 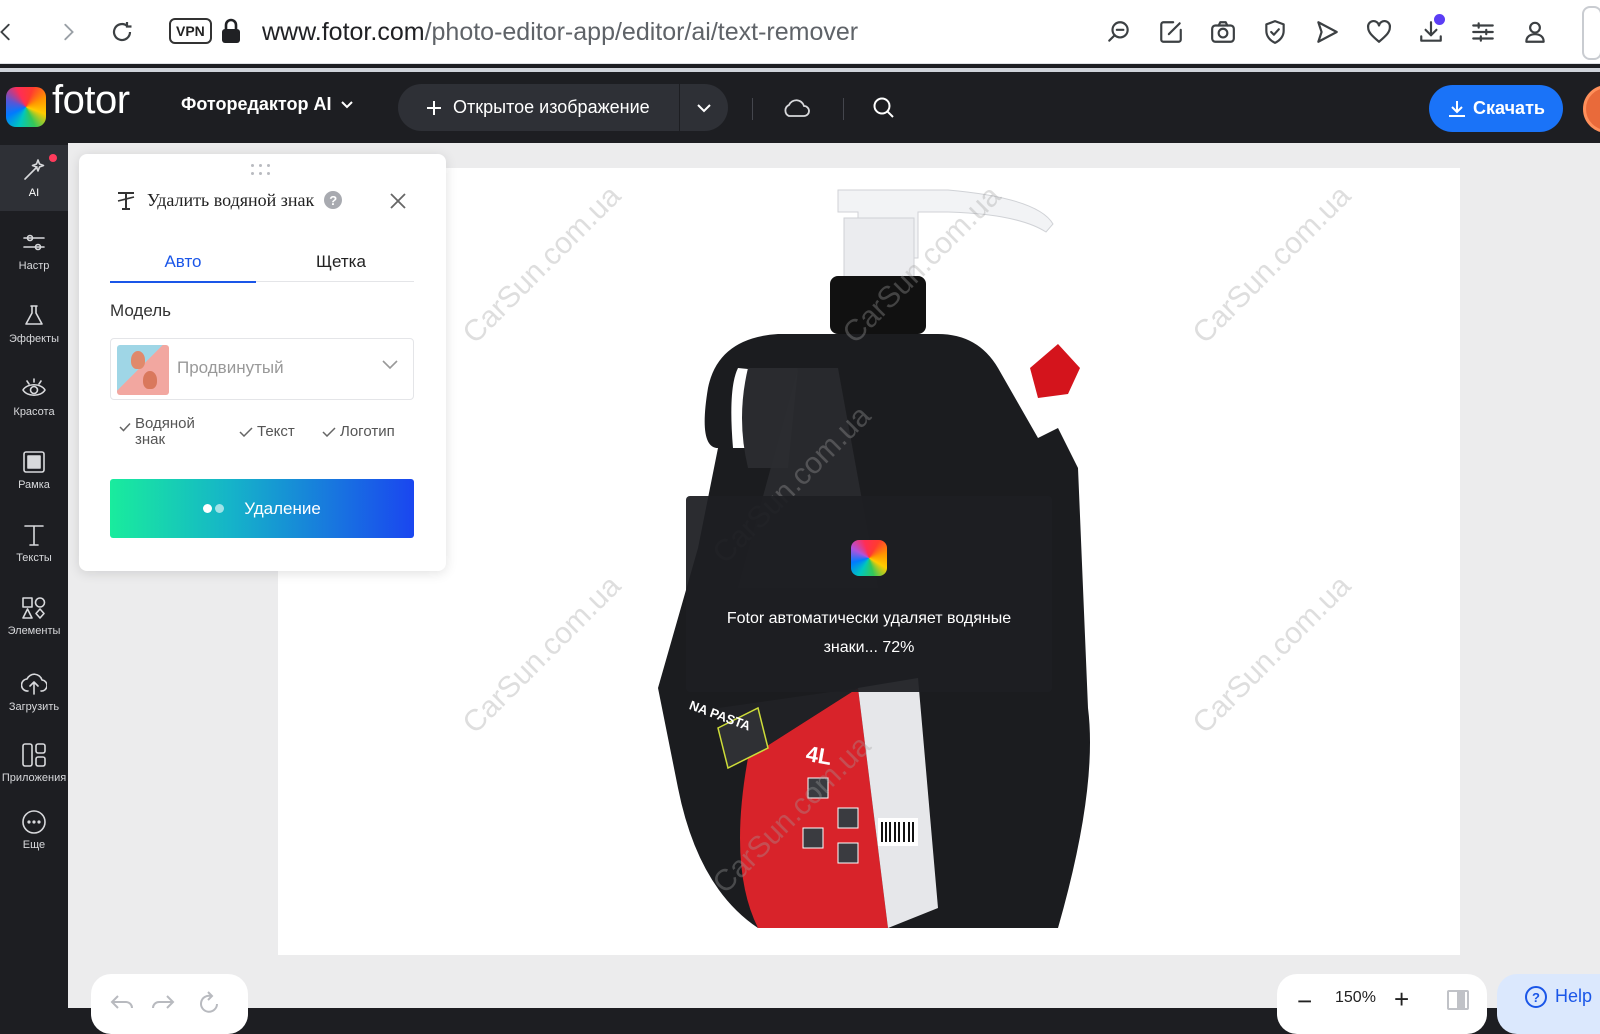 I want to click on sidebar-item-ai: AI, so click(x=34, y=178).